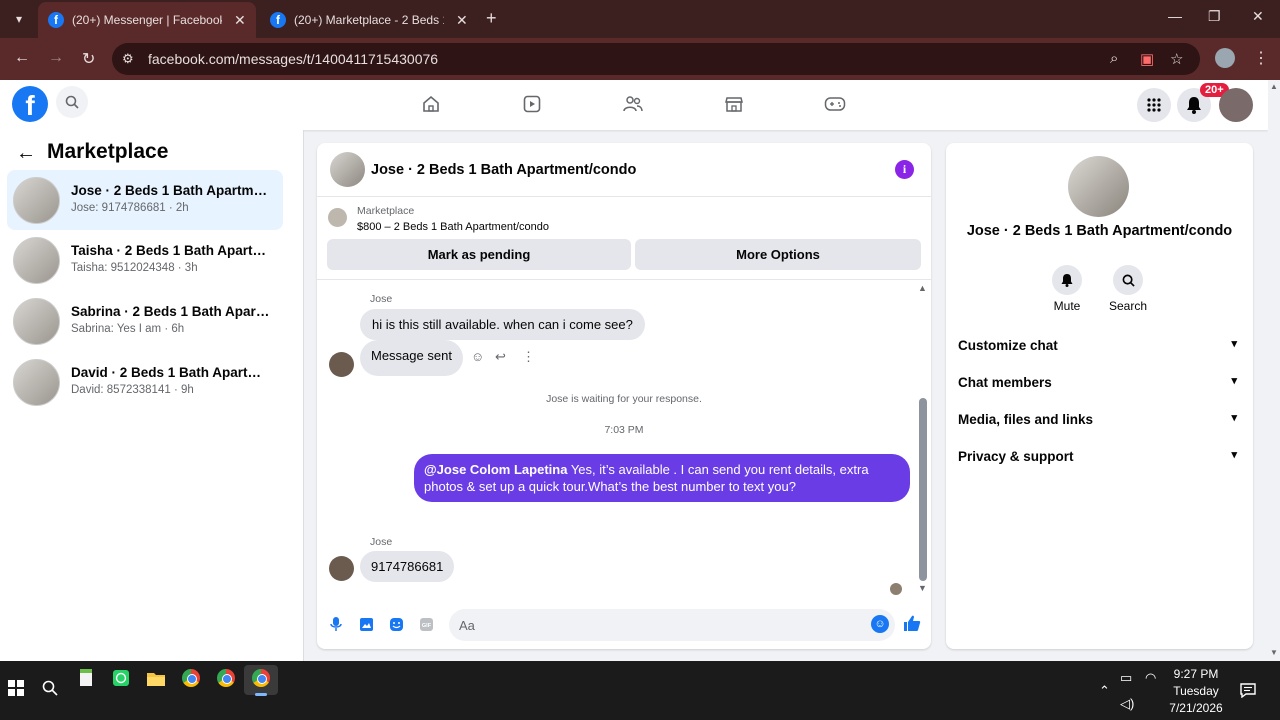 The height and width of the screenshot is (720, 1280). What do you see at coordinates (1104, 691) in the screenshot?
I see `show-hidden-icons-chevron-icon: ⌃` at bounding box center [1104, 691].